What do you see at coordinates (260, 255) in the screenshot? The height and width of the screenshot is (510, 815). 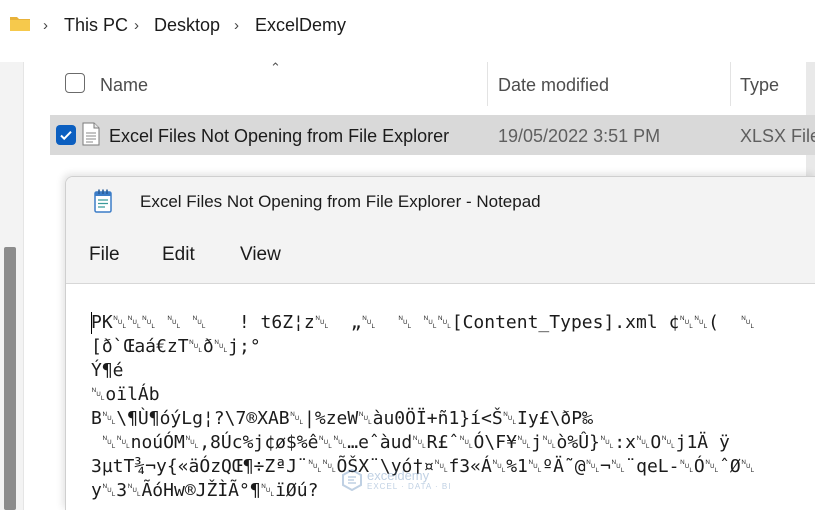 I see `menu-view: View` at bounding box center [260, 255].